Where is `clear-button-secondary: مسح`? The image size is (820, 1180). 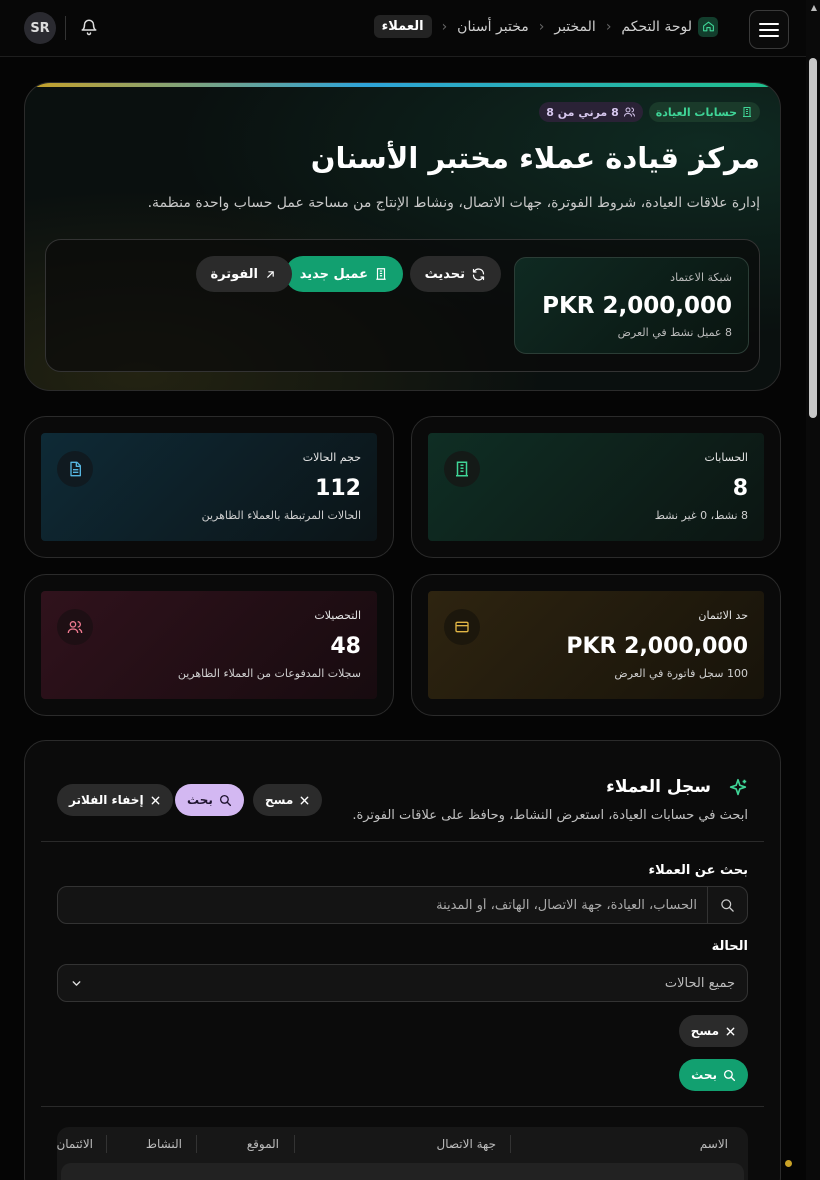 clear-button-secondary: مسح is located at coordinates (713, 1031).